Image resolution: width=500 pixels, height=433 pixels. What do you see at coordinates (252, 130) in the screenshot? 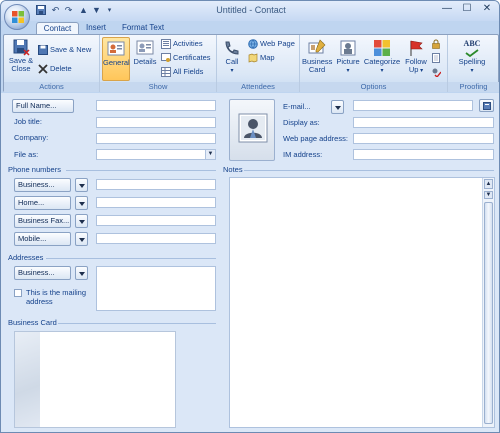
I see `contact-picture-button` at bounding box center [252, 130].